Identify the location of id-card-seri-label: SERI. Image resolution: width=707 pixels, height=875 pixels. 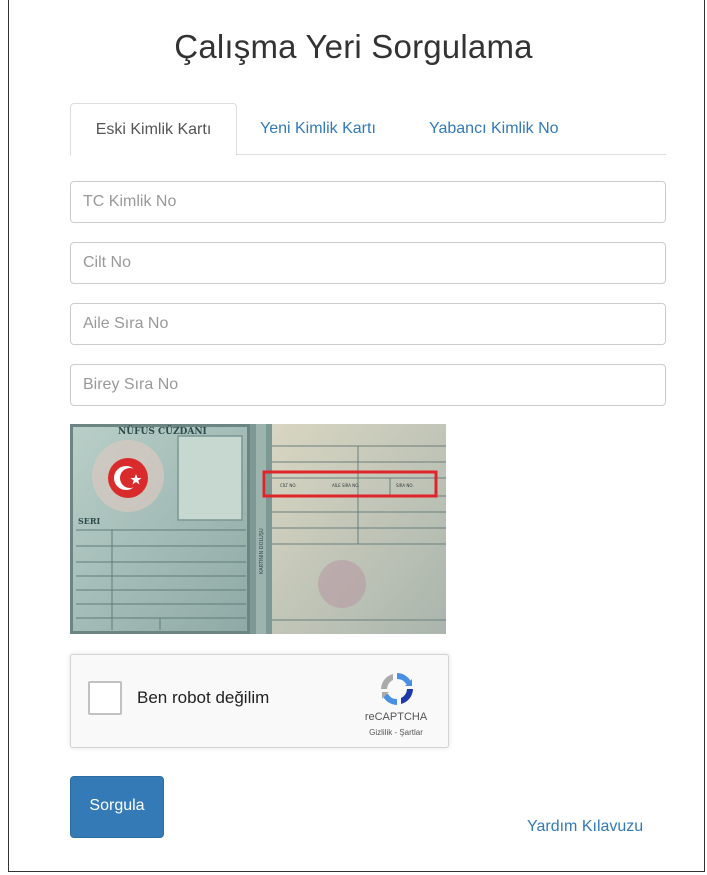
(89, 521).